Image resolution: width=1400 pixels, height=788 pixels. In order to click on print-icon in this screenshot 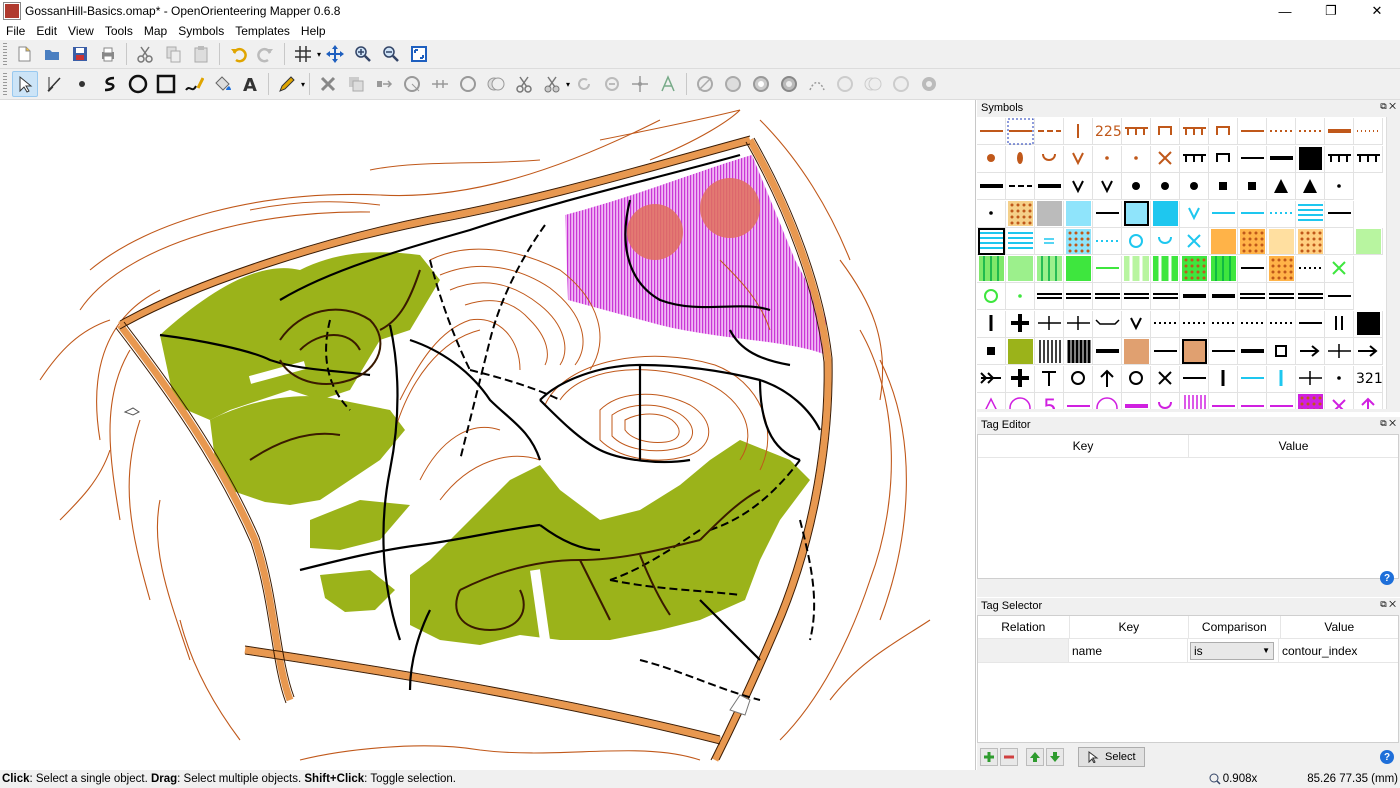, I will do `click(108, 54)`.